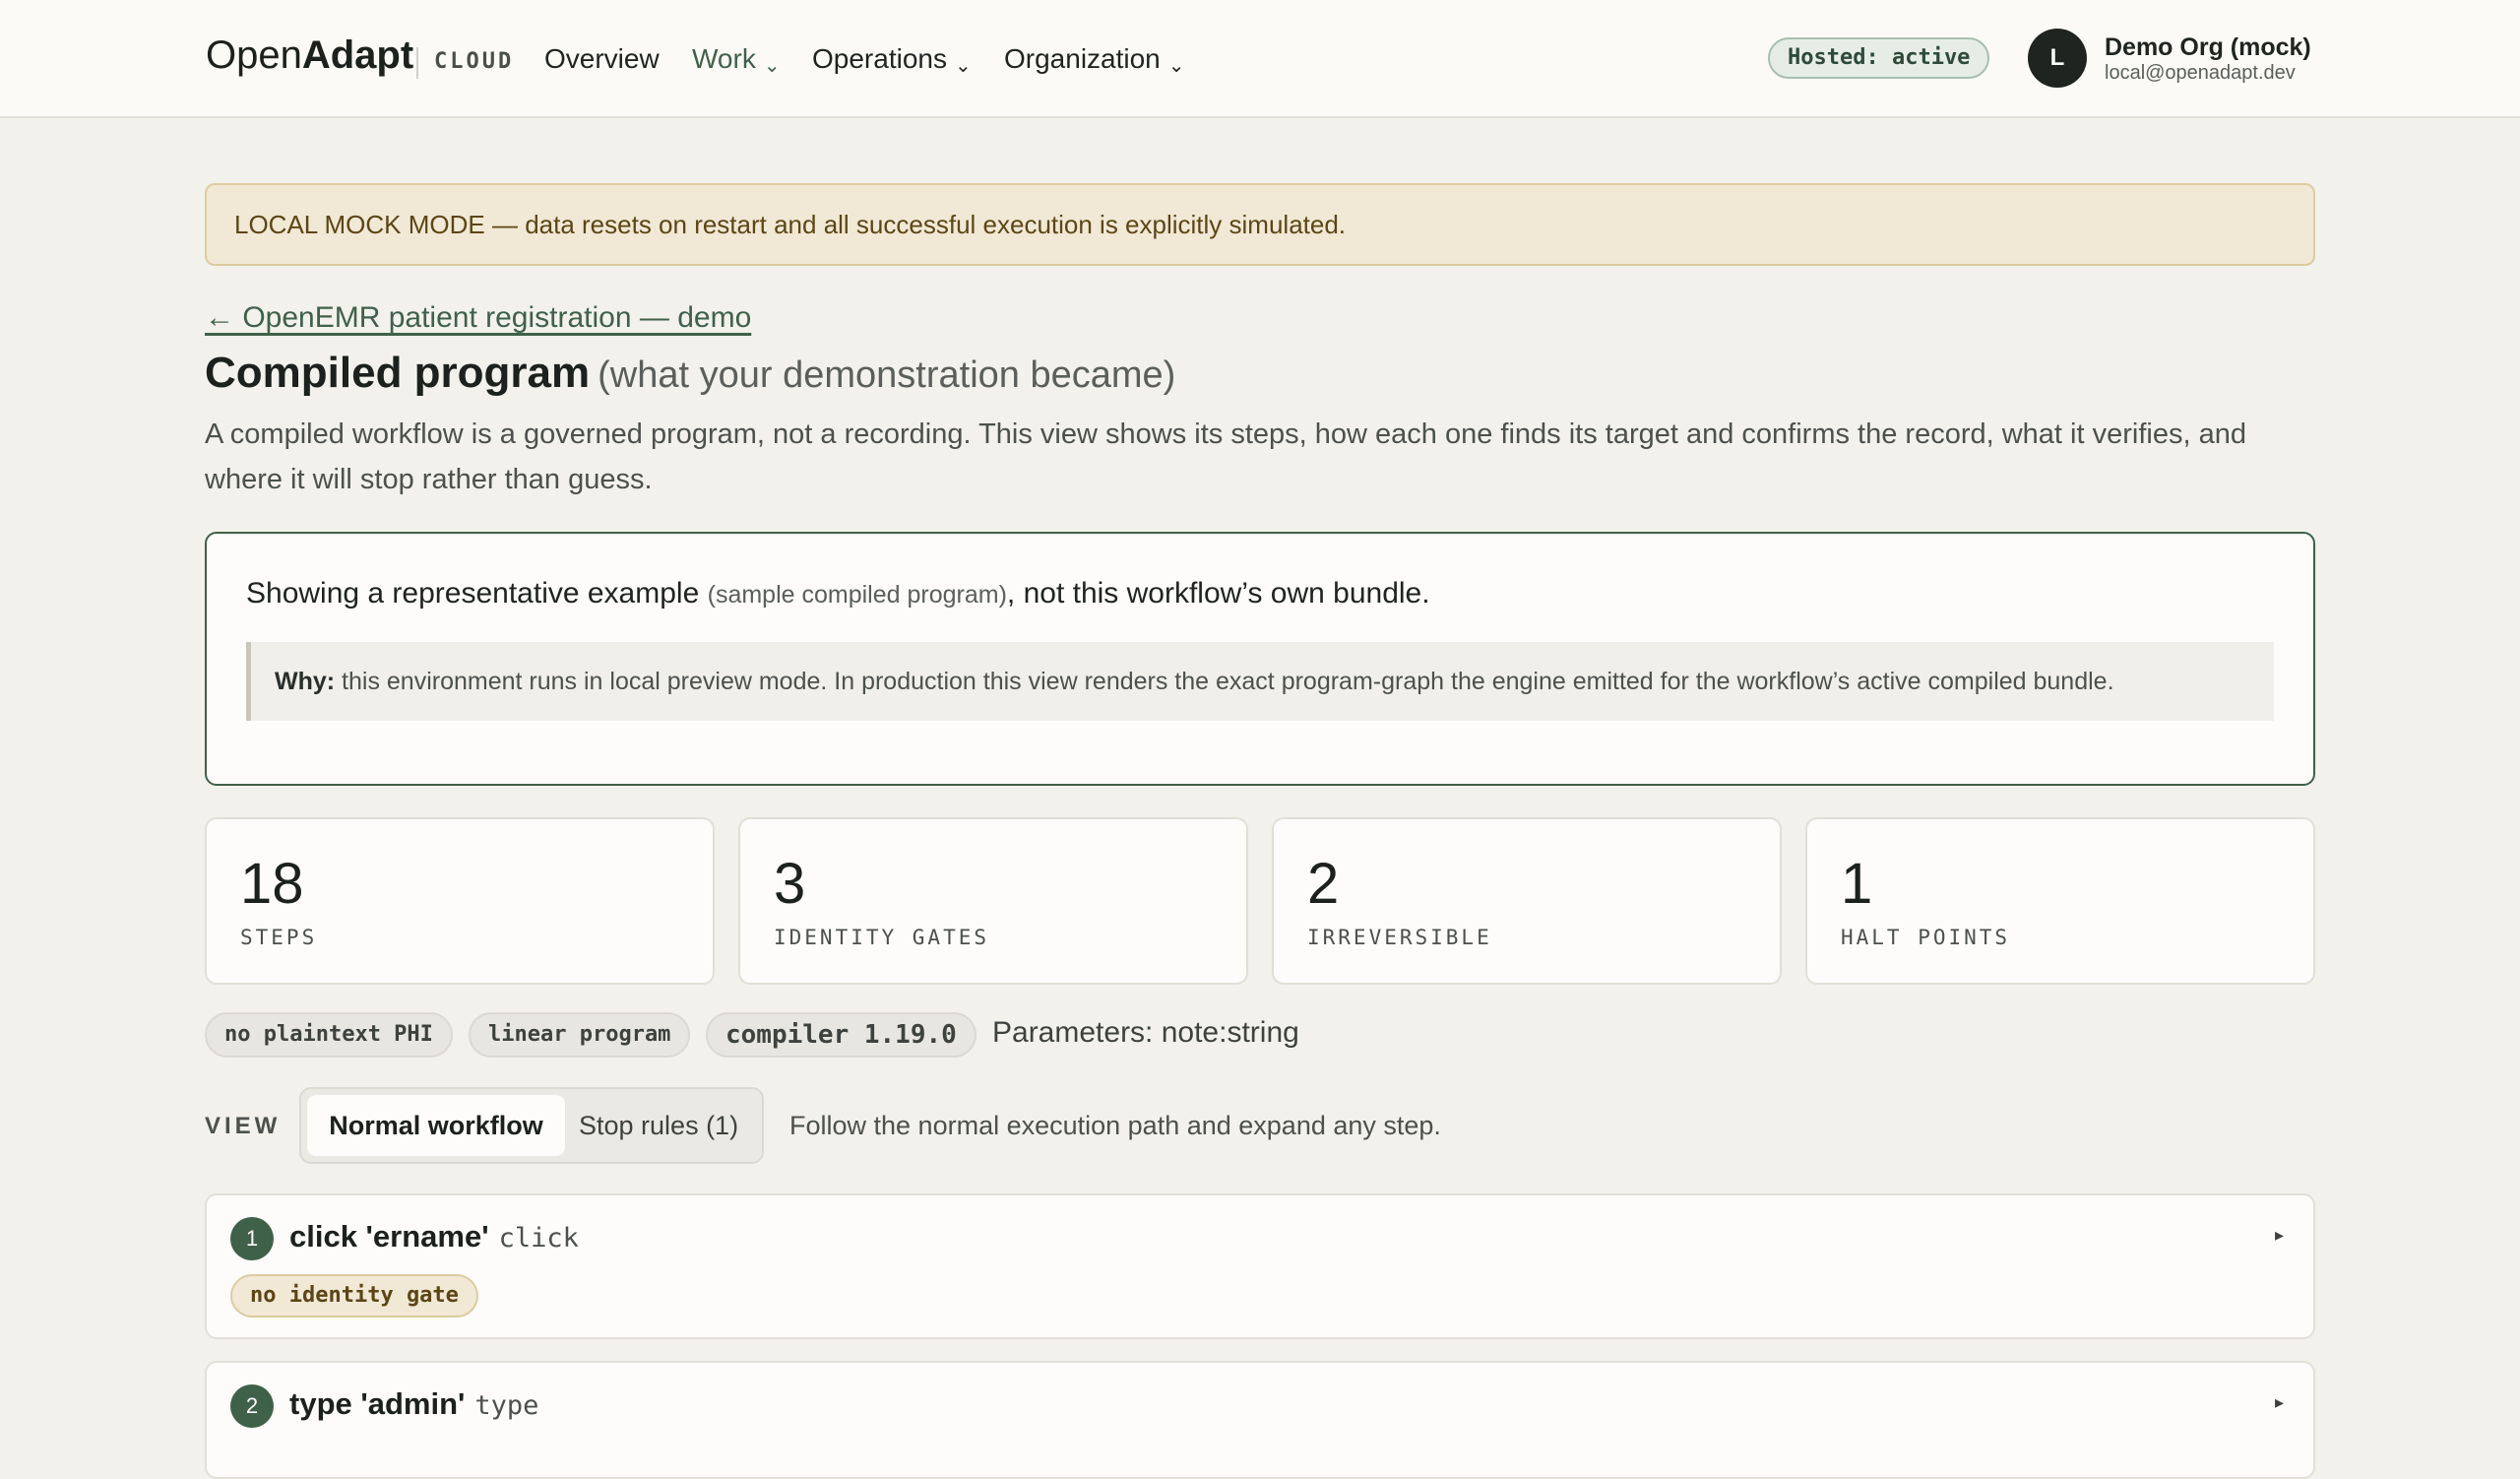  What do you see at coordinates (354, 1296) in the screenshot?
I see `identity-gate-chip: no identity gate` at bounding box center [354, 1296].